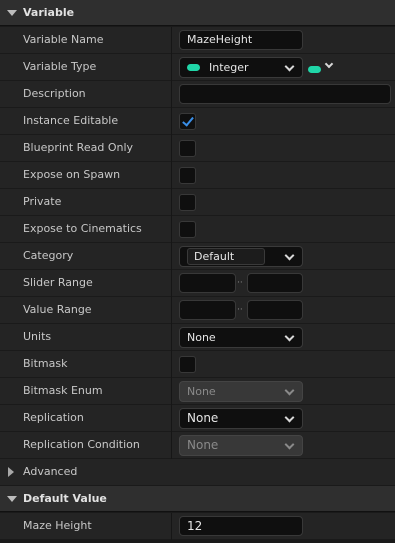 This screenshot has height=543, width=395. Describe the element at coordinates (187, 202) in the screenshot. I see `private-checkbox` at that location.